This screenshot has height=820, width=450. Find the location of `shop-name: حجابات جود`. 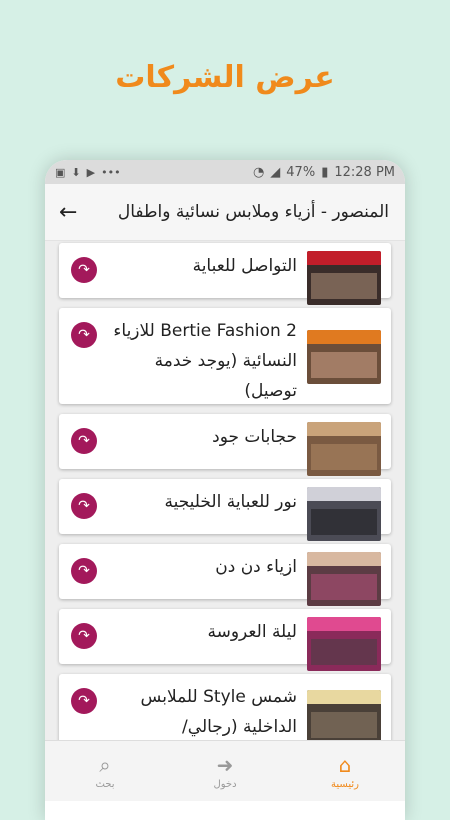

shop-name: حجابات جود is located at coordinates (254, 437).